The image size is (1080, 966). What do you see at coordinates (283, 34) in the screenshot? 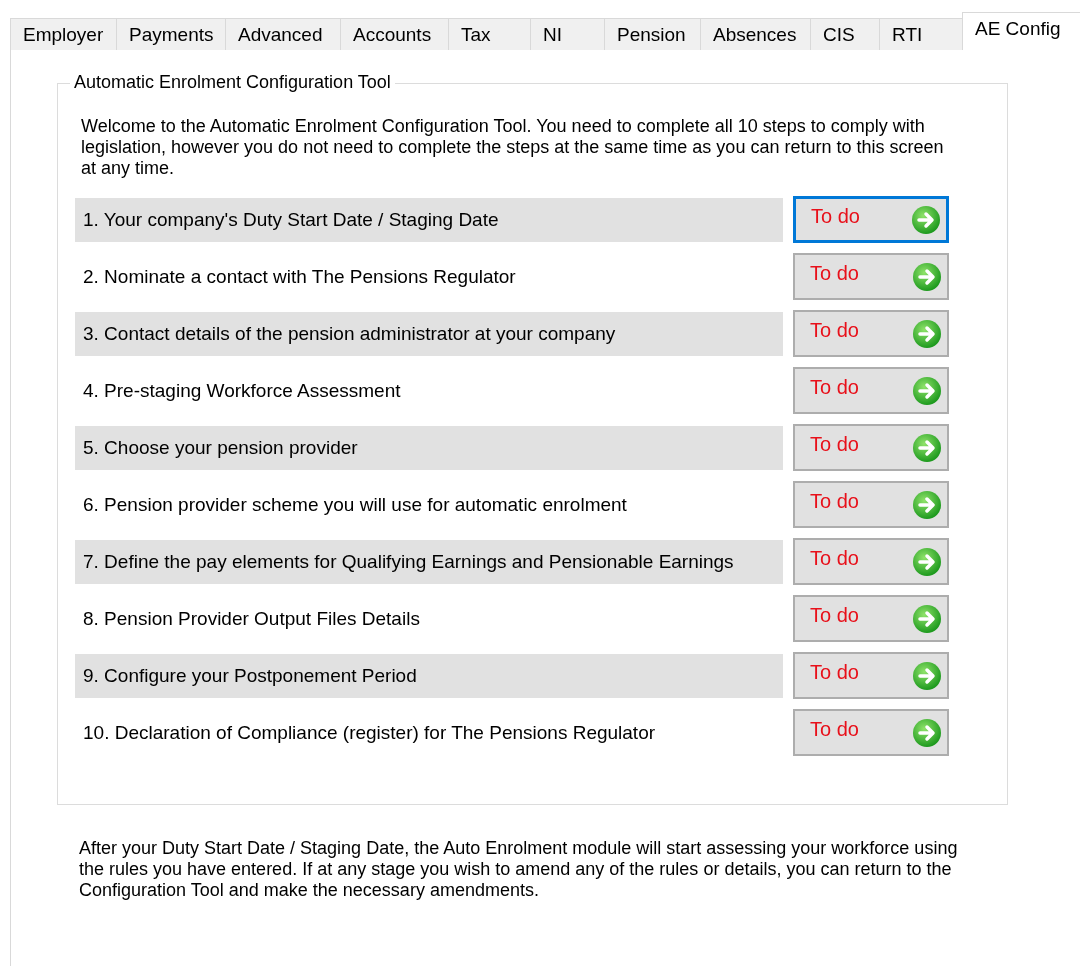
I see `tab: Advanced` at bounding box center [283, 34].